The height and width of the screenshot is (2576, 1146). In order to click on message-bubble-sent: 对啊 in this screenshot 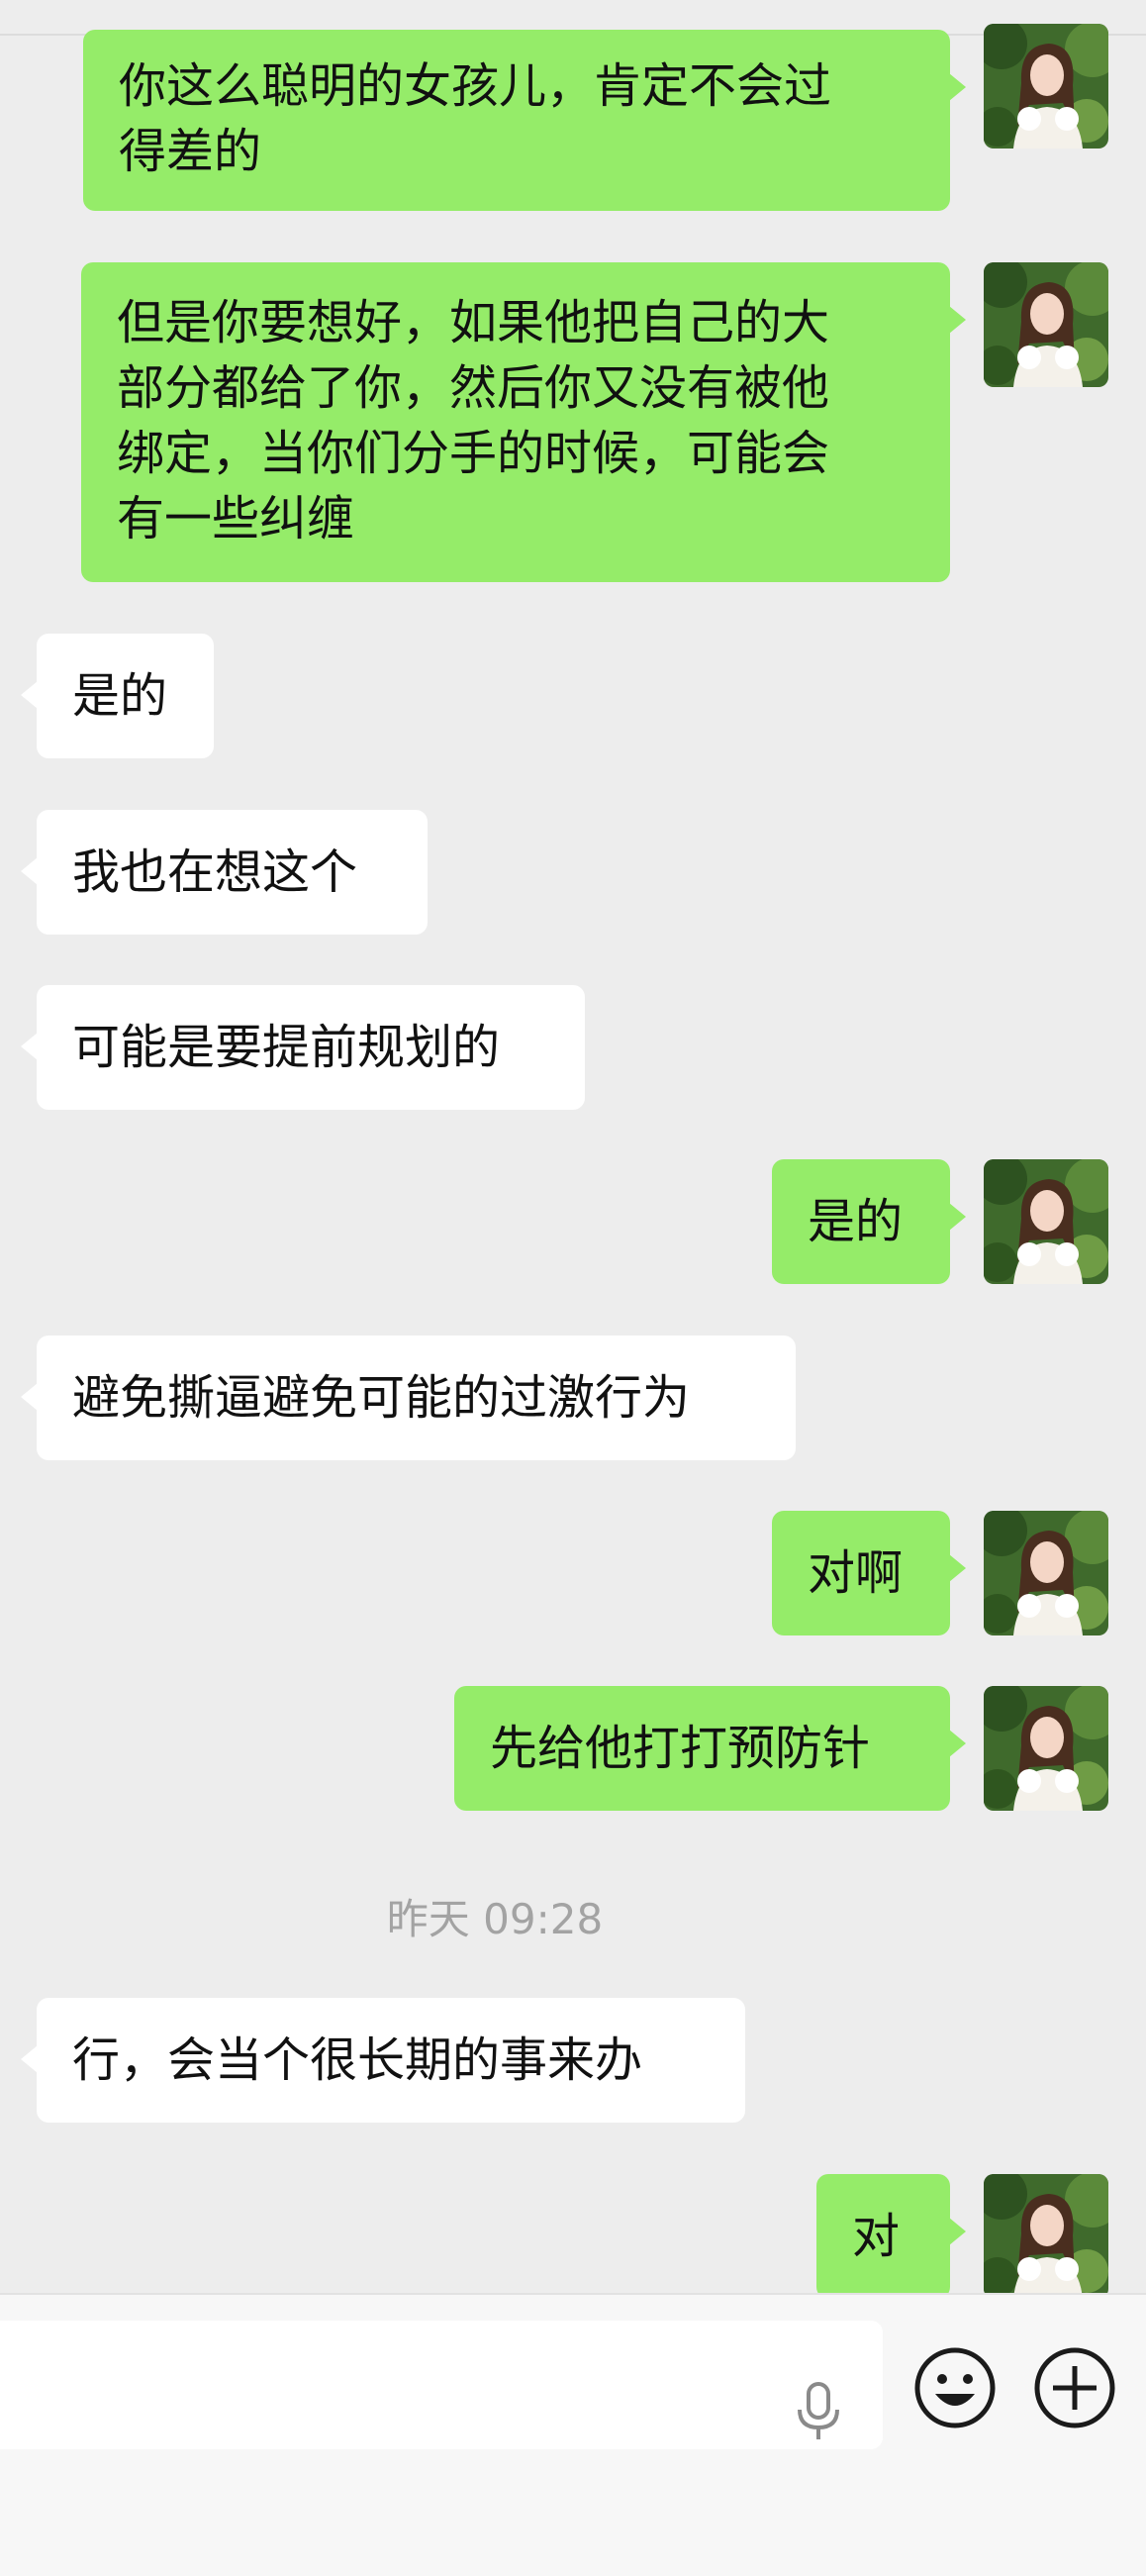, I will do `click(869, 1573)`.